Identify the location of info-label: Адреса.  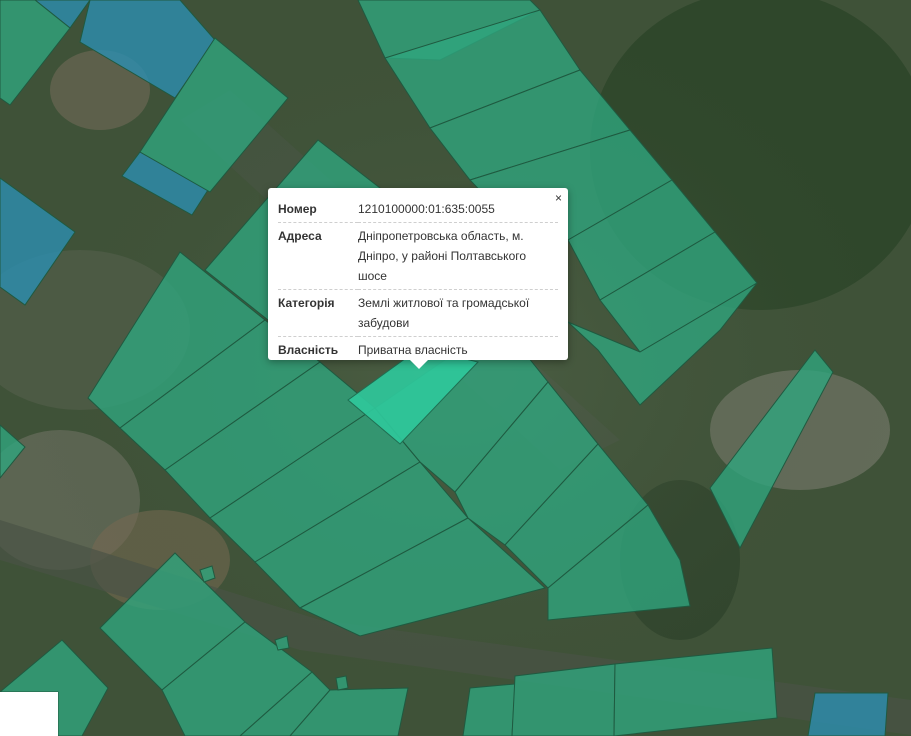
(300, 236).